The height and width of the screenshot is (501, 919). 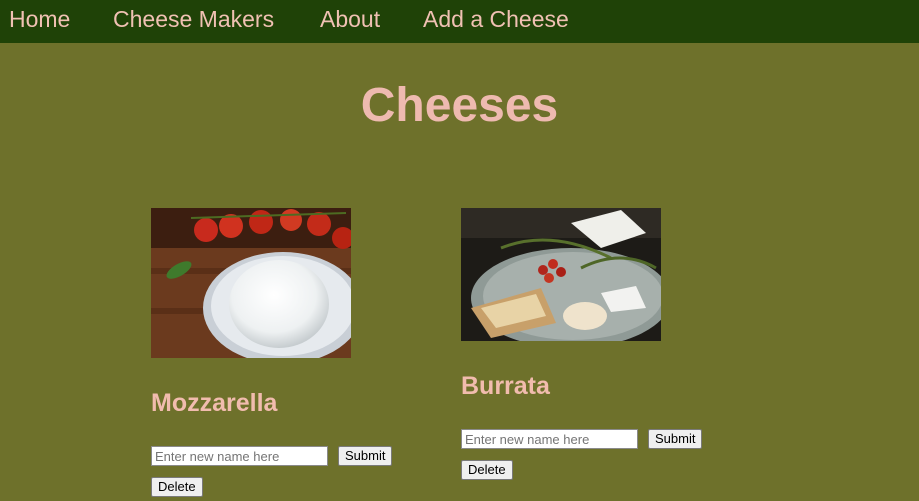 What do you see at coordinates (350, 19) in the screenshot?
I see `nav-link-about: About` at bounding box center [350, 19].